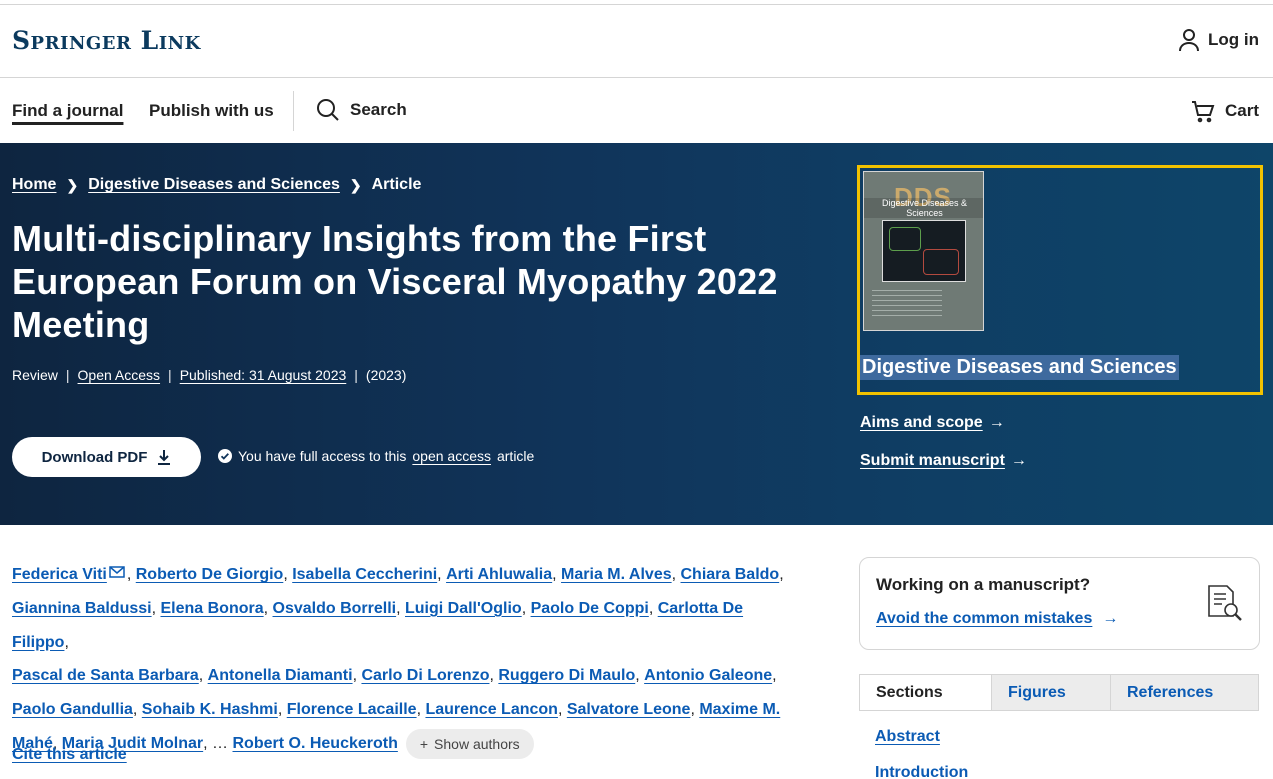 The image size is (1273, 779). Describe the element at coordinates (106, 40) in the screenshot. I see `springer-link-logo: Springer Link` at that location.